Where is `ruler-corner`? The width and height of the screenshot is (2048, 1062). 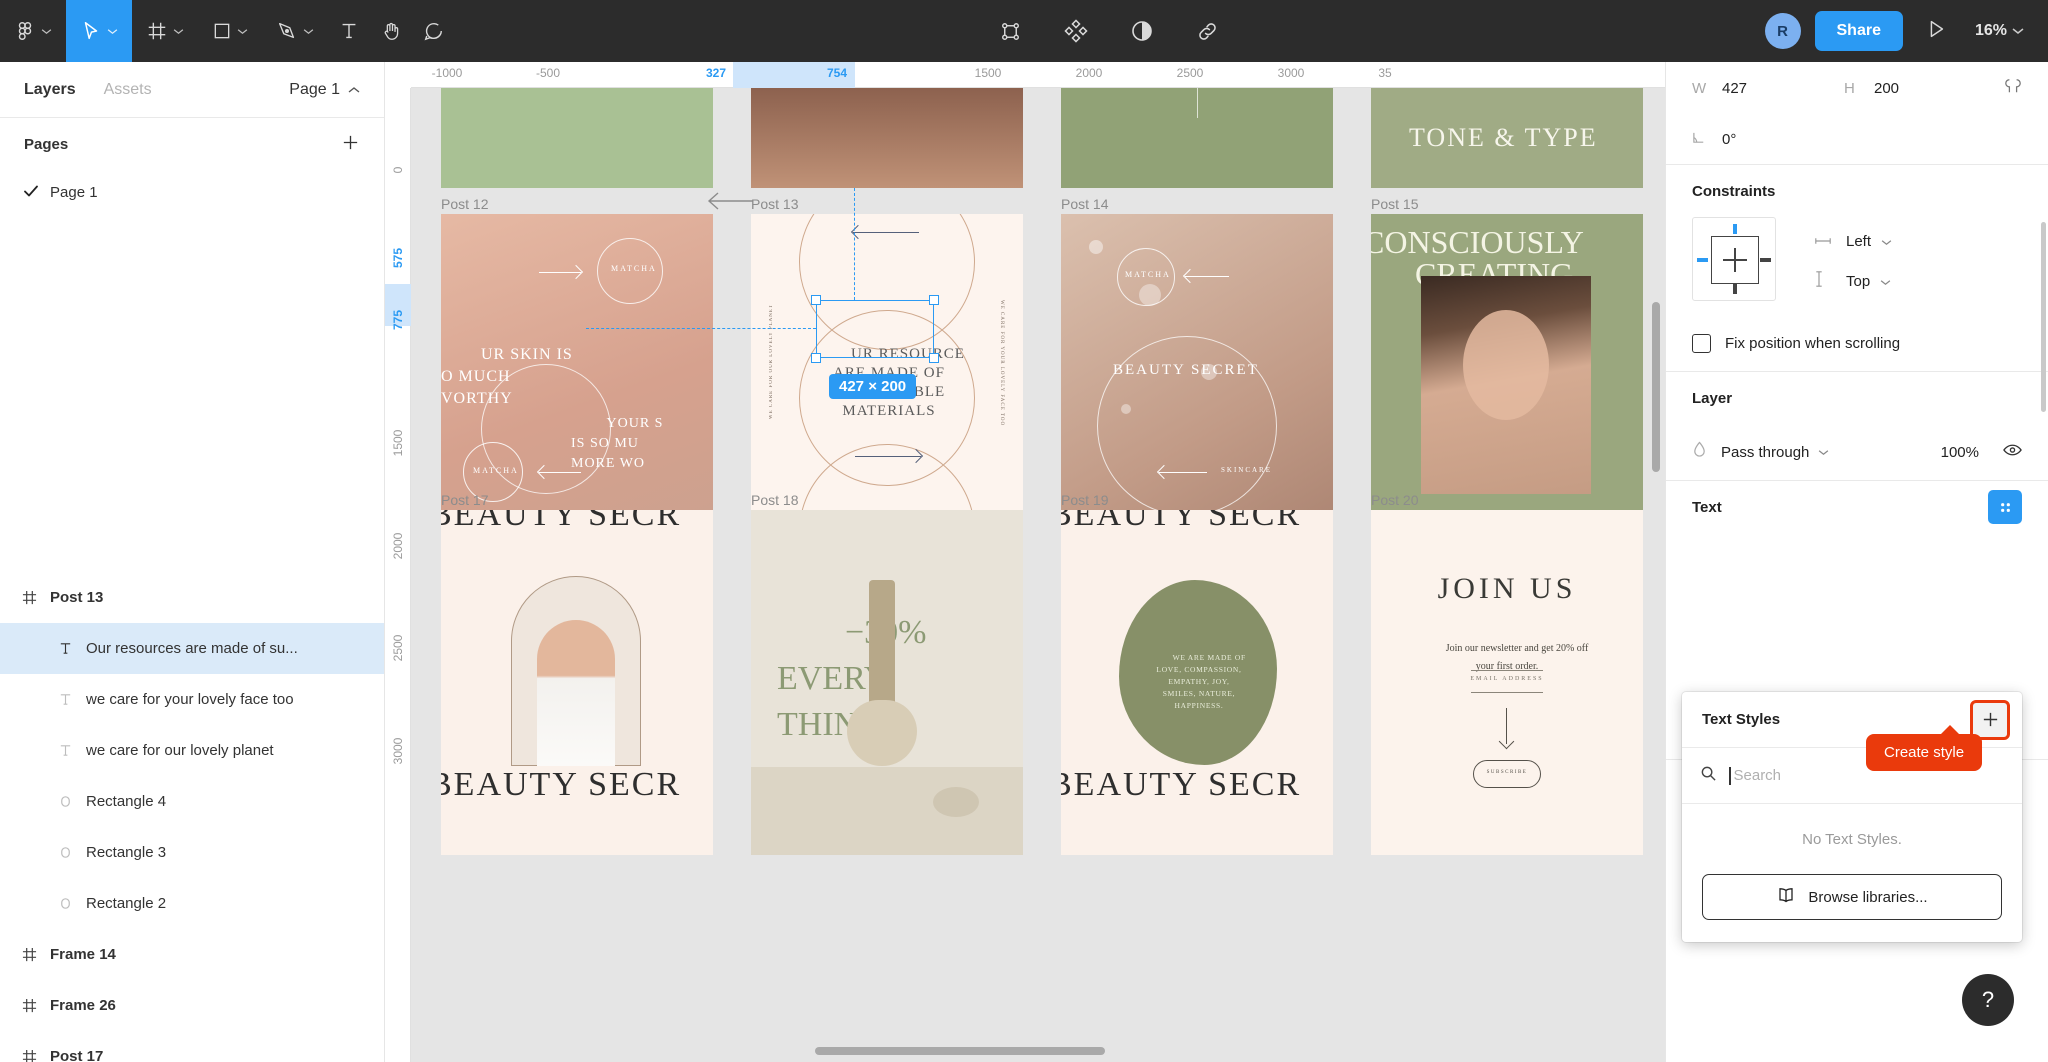
ruler-corner is located at coordinates (398, 75).